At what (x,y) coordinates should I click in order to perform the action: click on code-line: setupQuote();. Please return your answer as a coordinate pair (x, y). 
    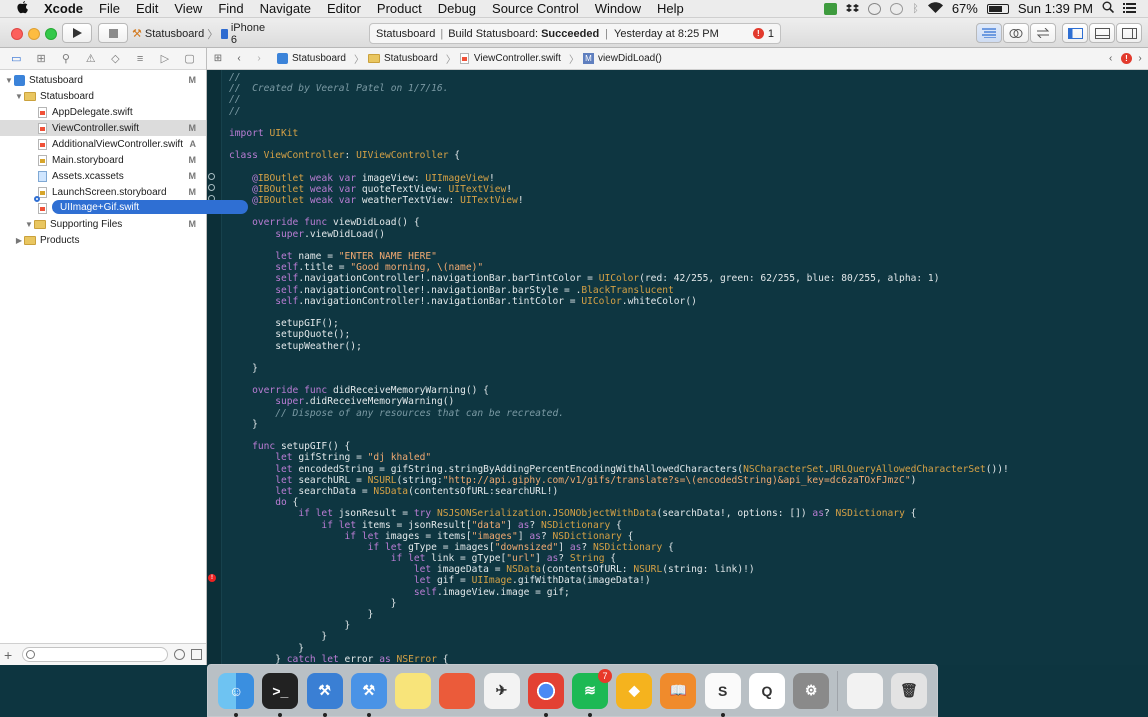
    Looking at the image, I should click on (619, 334).